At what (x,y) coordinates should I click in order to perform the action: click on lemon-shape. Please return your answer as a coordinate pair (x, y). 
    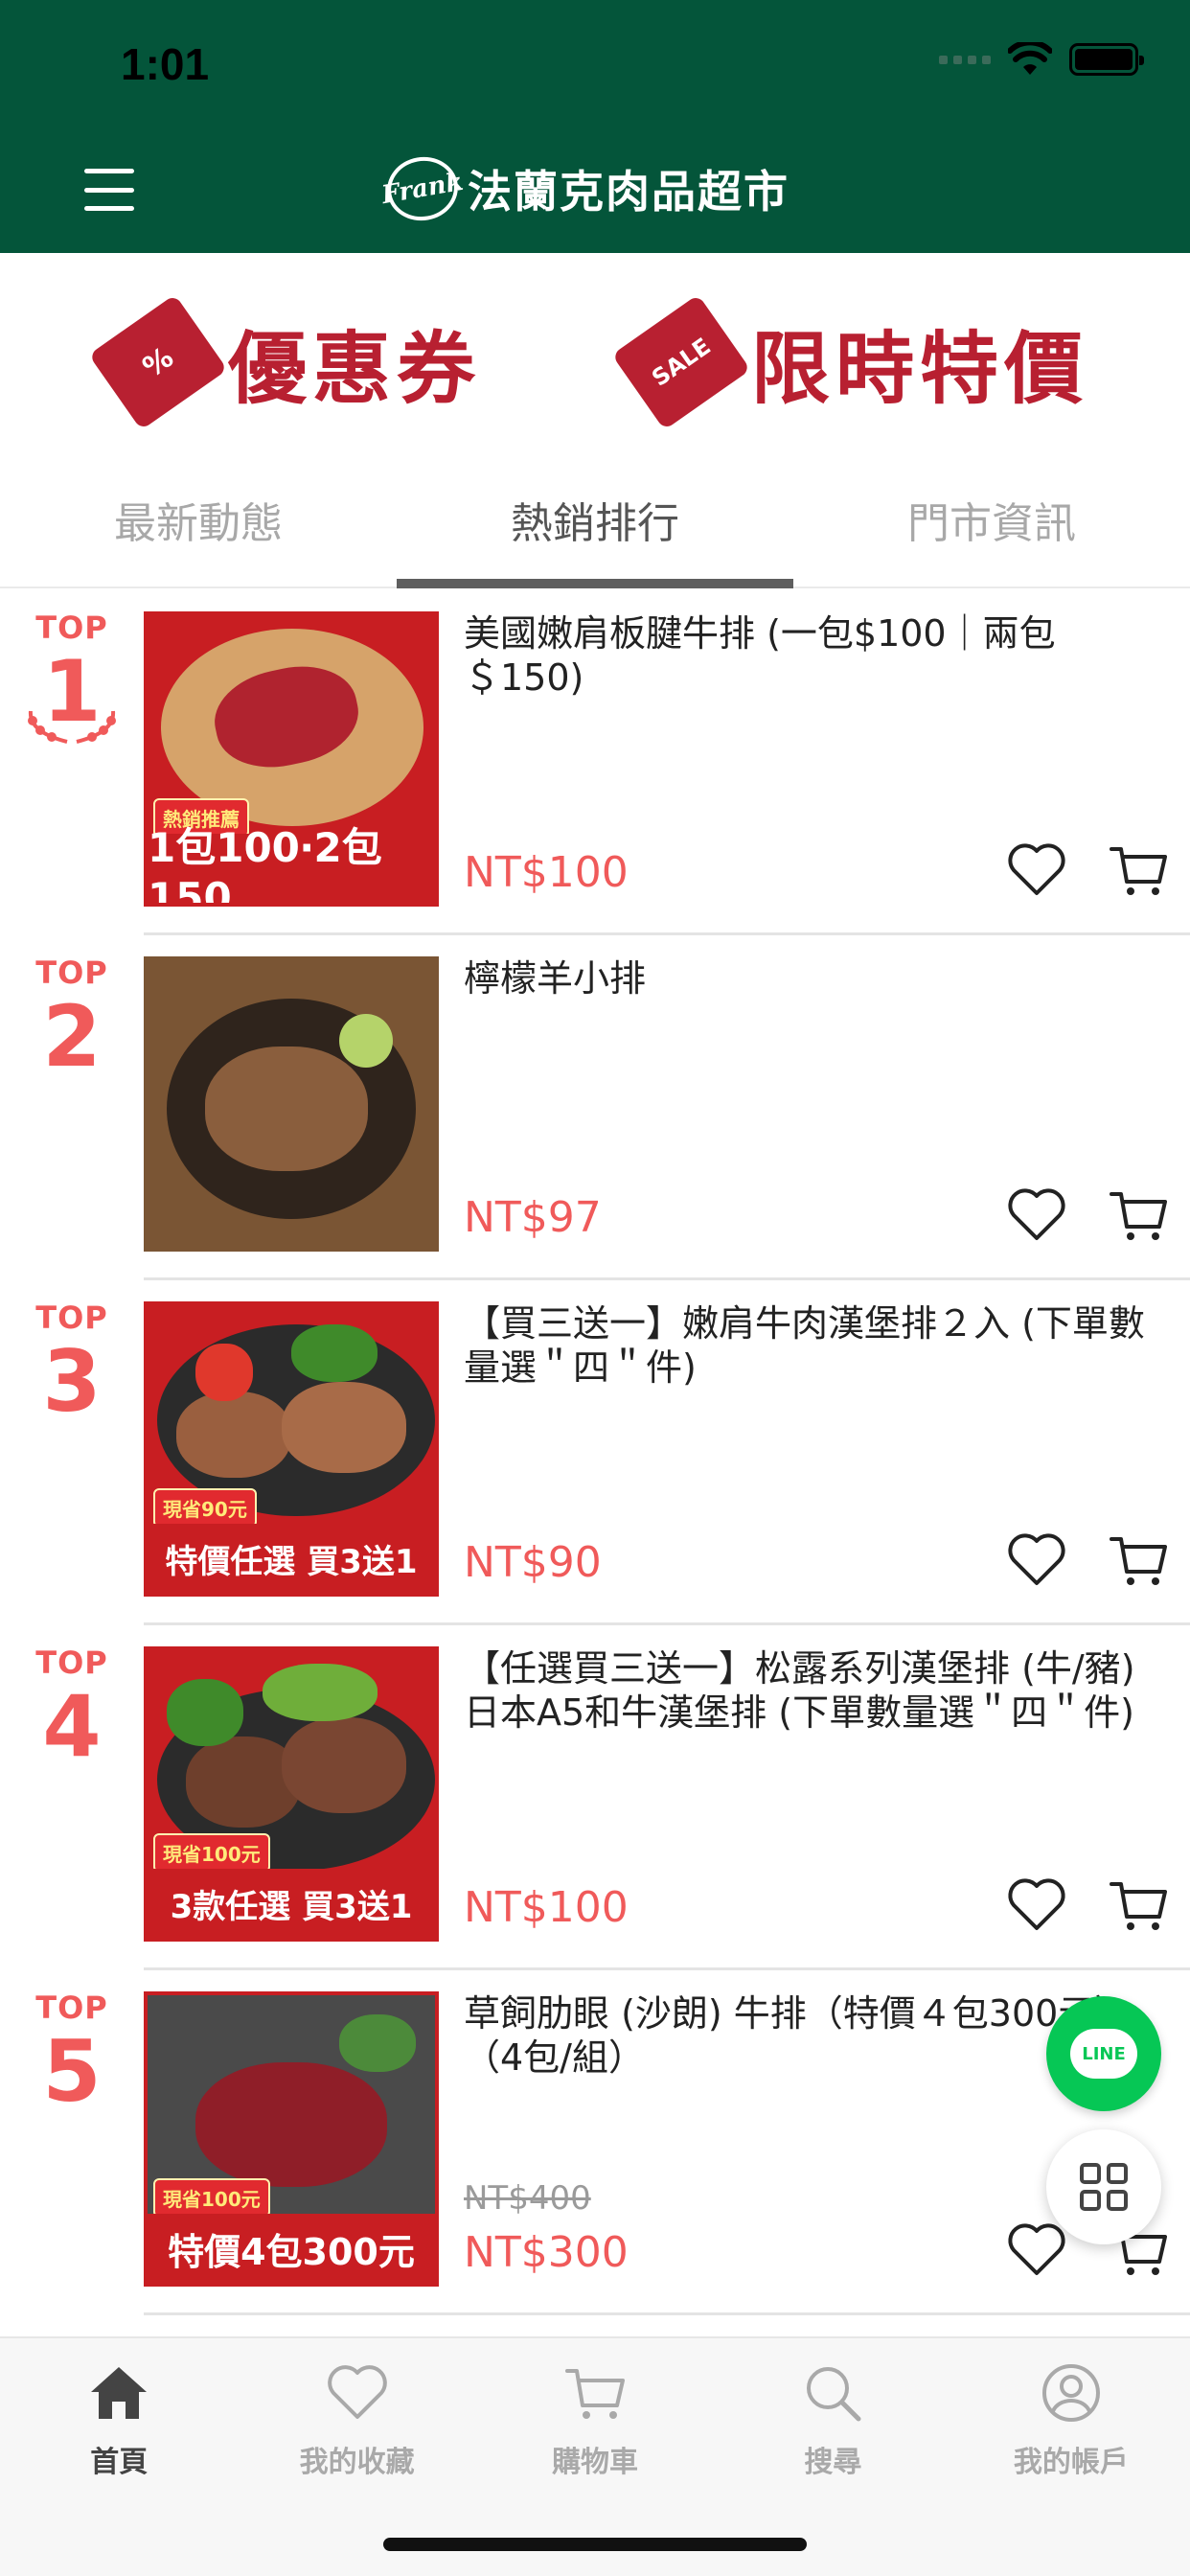
    Looking at the image, I should click on (366, 1041).